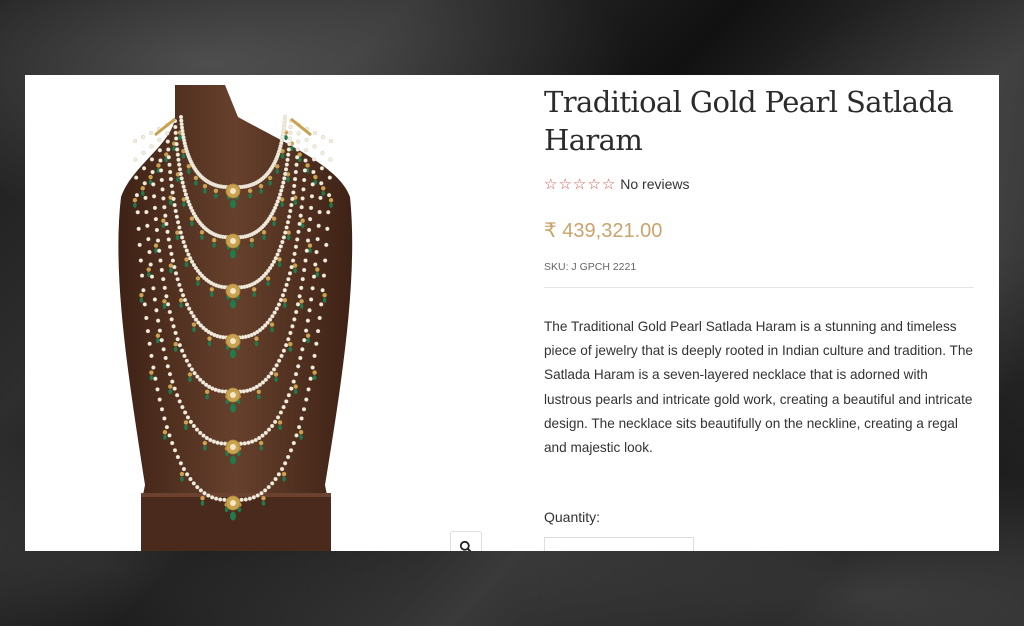  Describe the element at coordinates (759, 287) in the screenshot. I see `divider` at that location.